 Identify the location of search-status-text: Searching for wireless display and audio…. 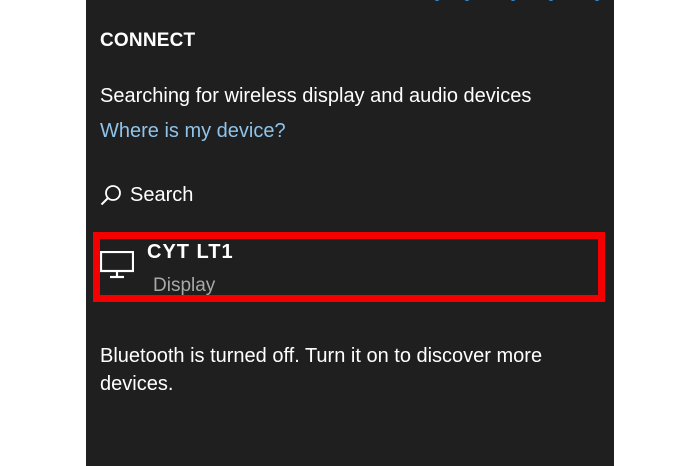
(316, 96).